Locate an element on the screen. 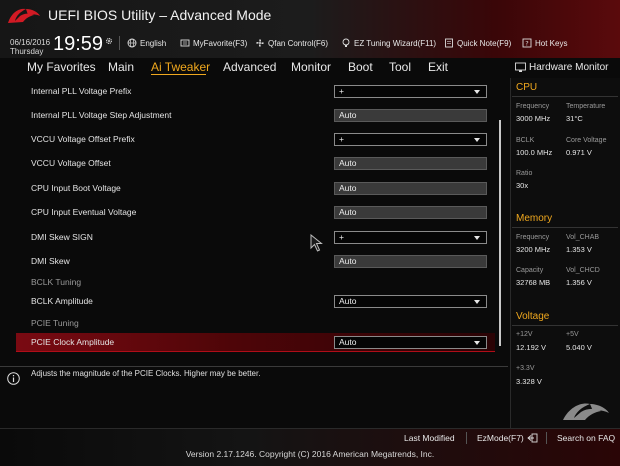 This screenshot has width=620, height=466. qfan-label: Qfan Control(F6) is located at coordinates (298, 43).